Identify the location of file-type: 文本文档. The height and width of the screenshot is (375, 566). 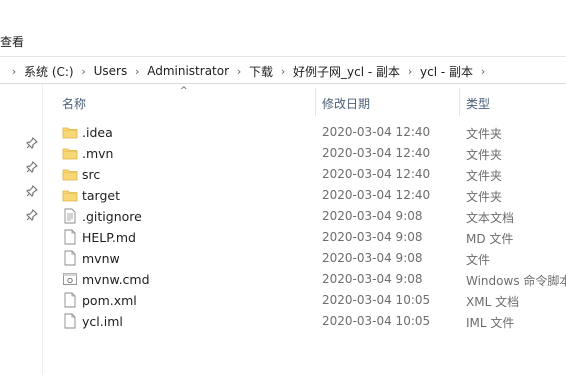
(490, 218).